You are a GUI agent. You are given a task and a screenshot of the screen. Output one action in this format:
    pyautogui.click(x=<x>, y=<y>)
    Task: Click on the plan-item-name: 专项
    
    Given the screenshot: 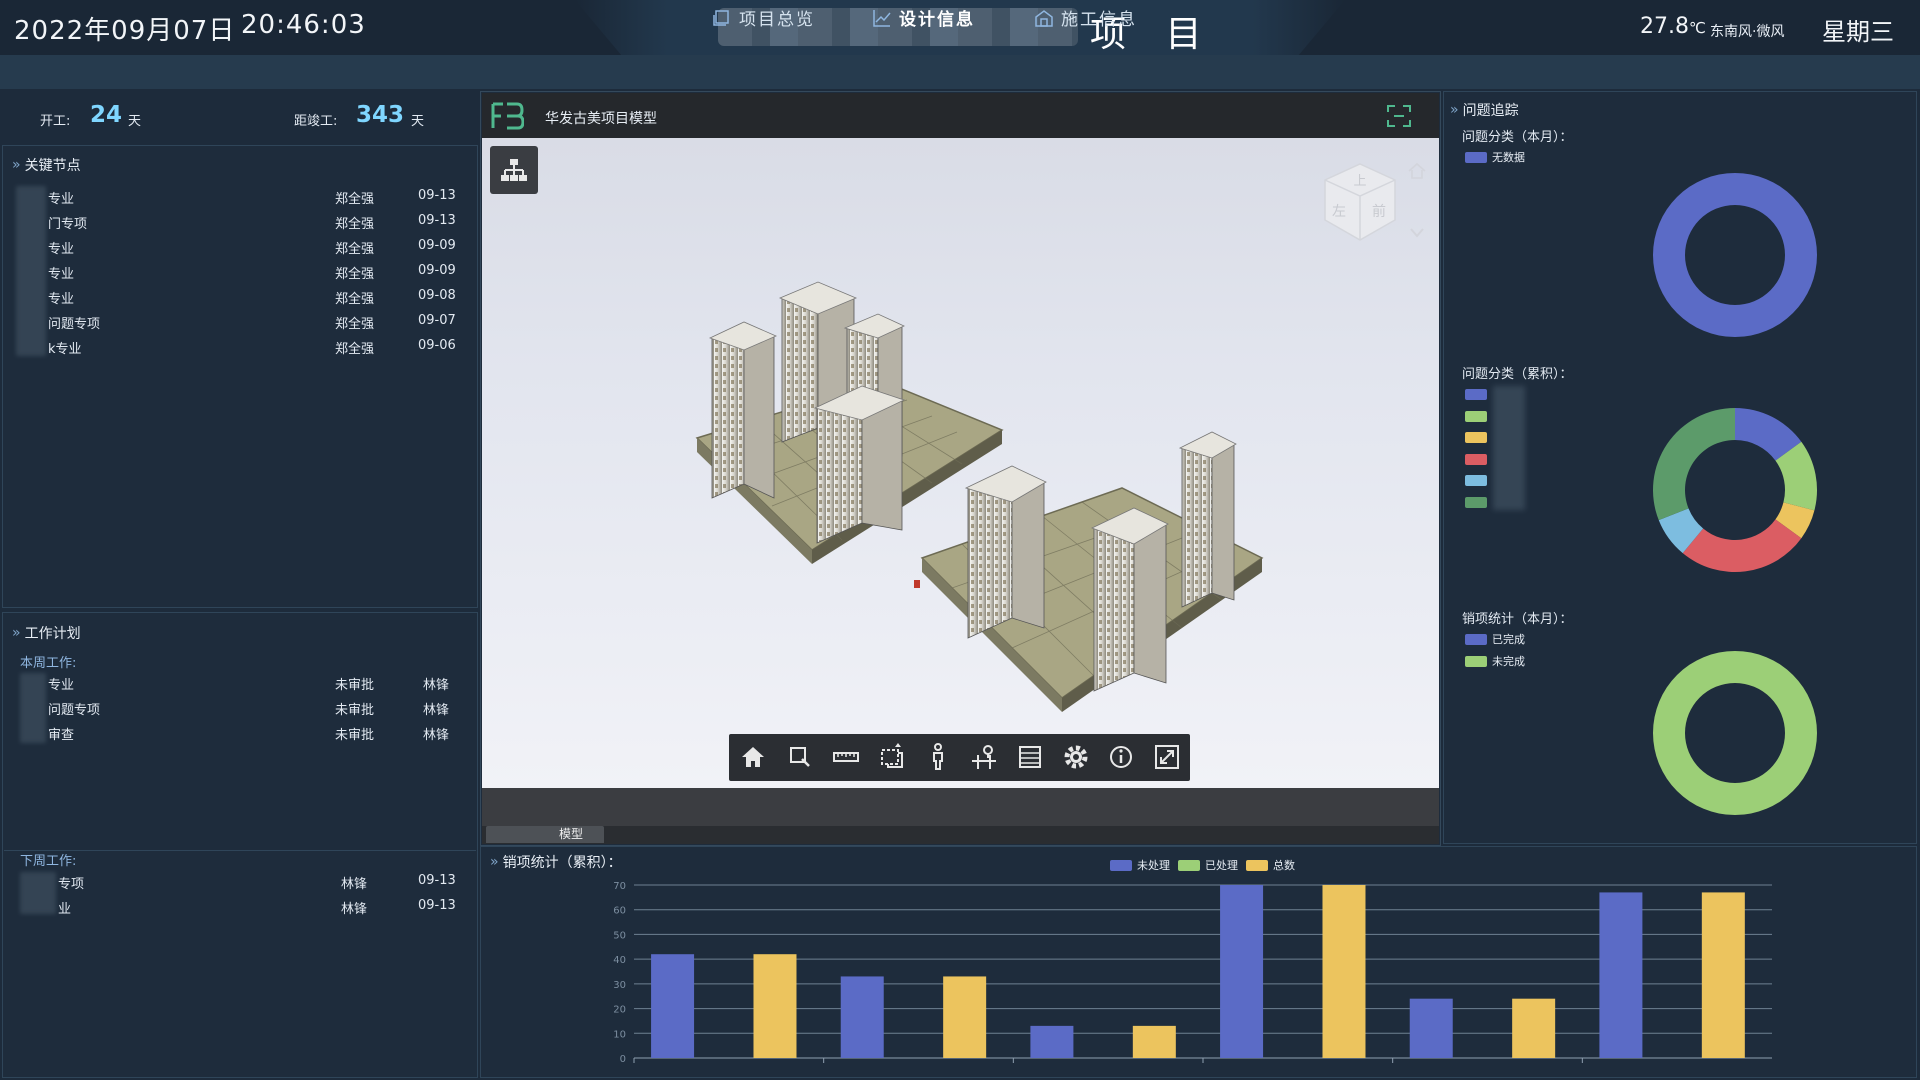 What is the action you would take?
    pyautogui.click(x=71, y=884)
    